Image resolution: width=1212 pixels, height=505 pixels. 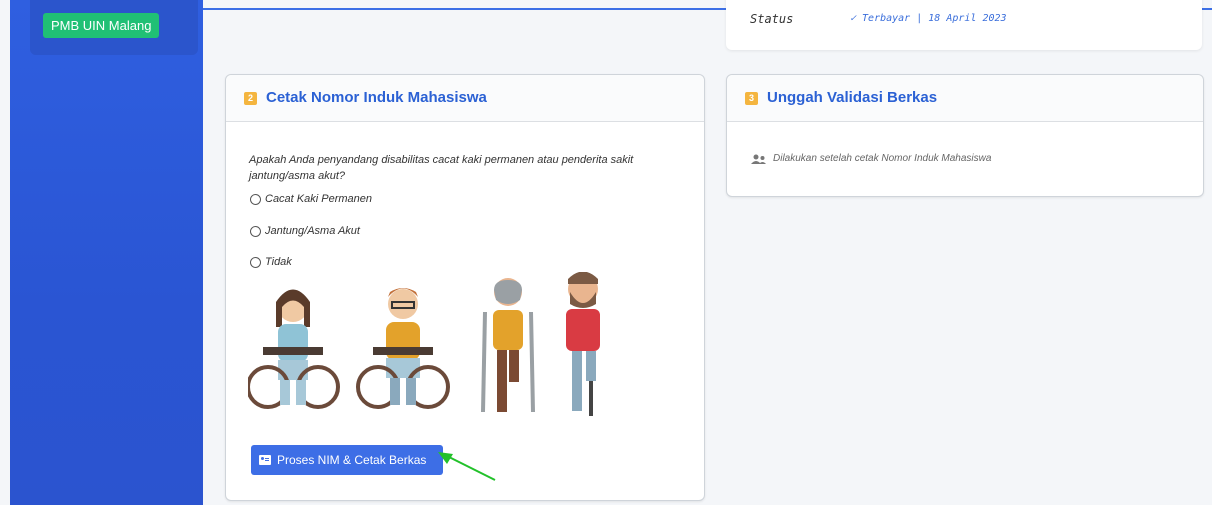 What do you see at coordinates (265, 460) in the screenshot?
I see `id-card-icon` at bounding box center [265, 460].